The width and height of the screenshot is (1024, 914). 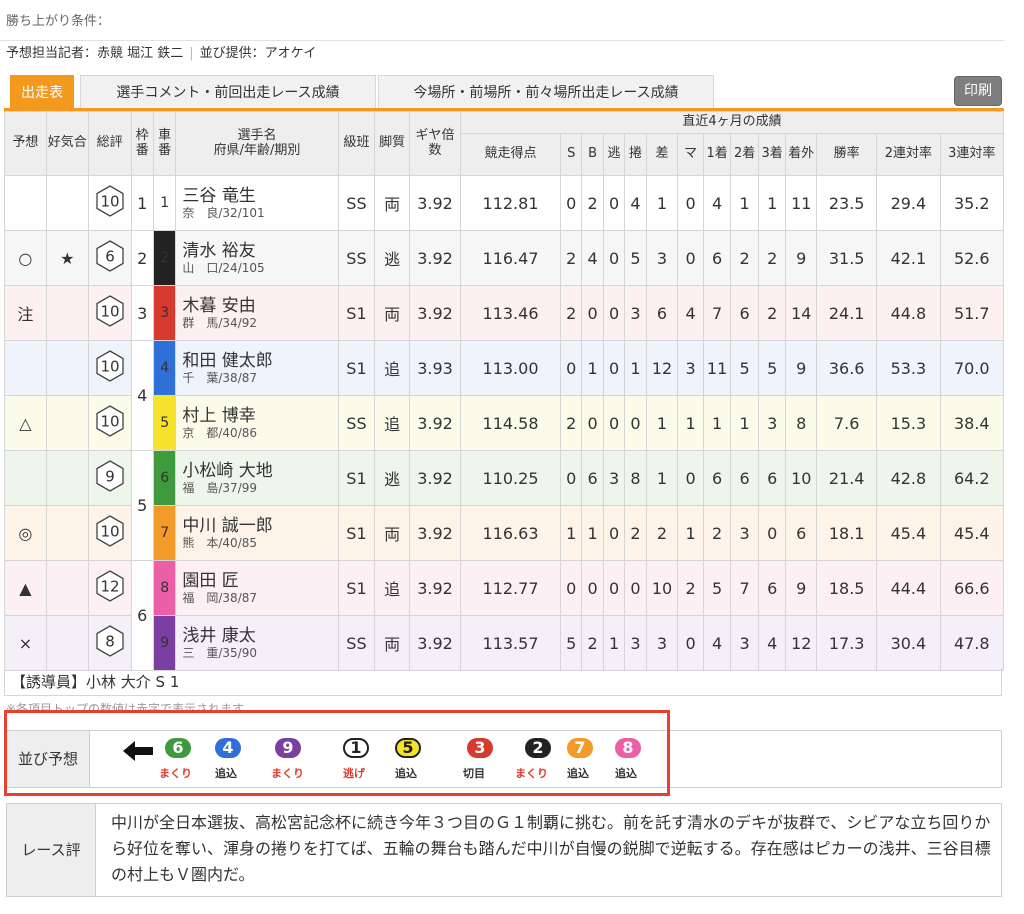 What do you see at coordinates (42, 92) in the screenshot?
I see `tab-entry-list: 出走表` at bounding box center [42, 92].